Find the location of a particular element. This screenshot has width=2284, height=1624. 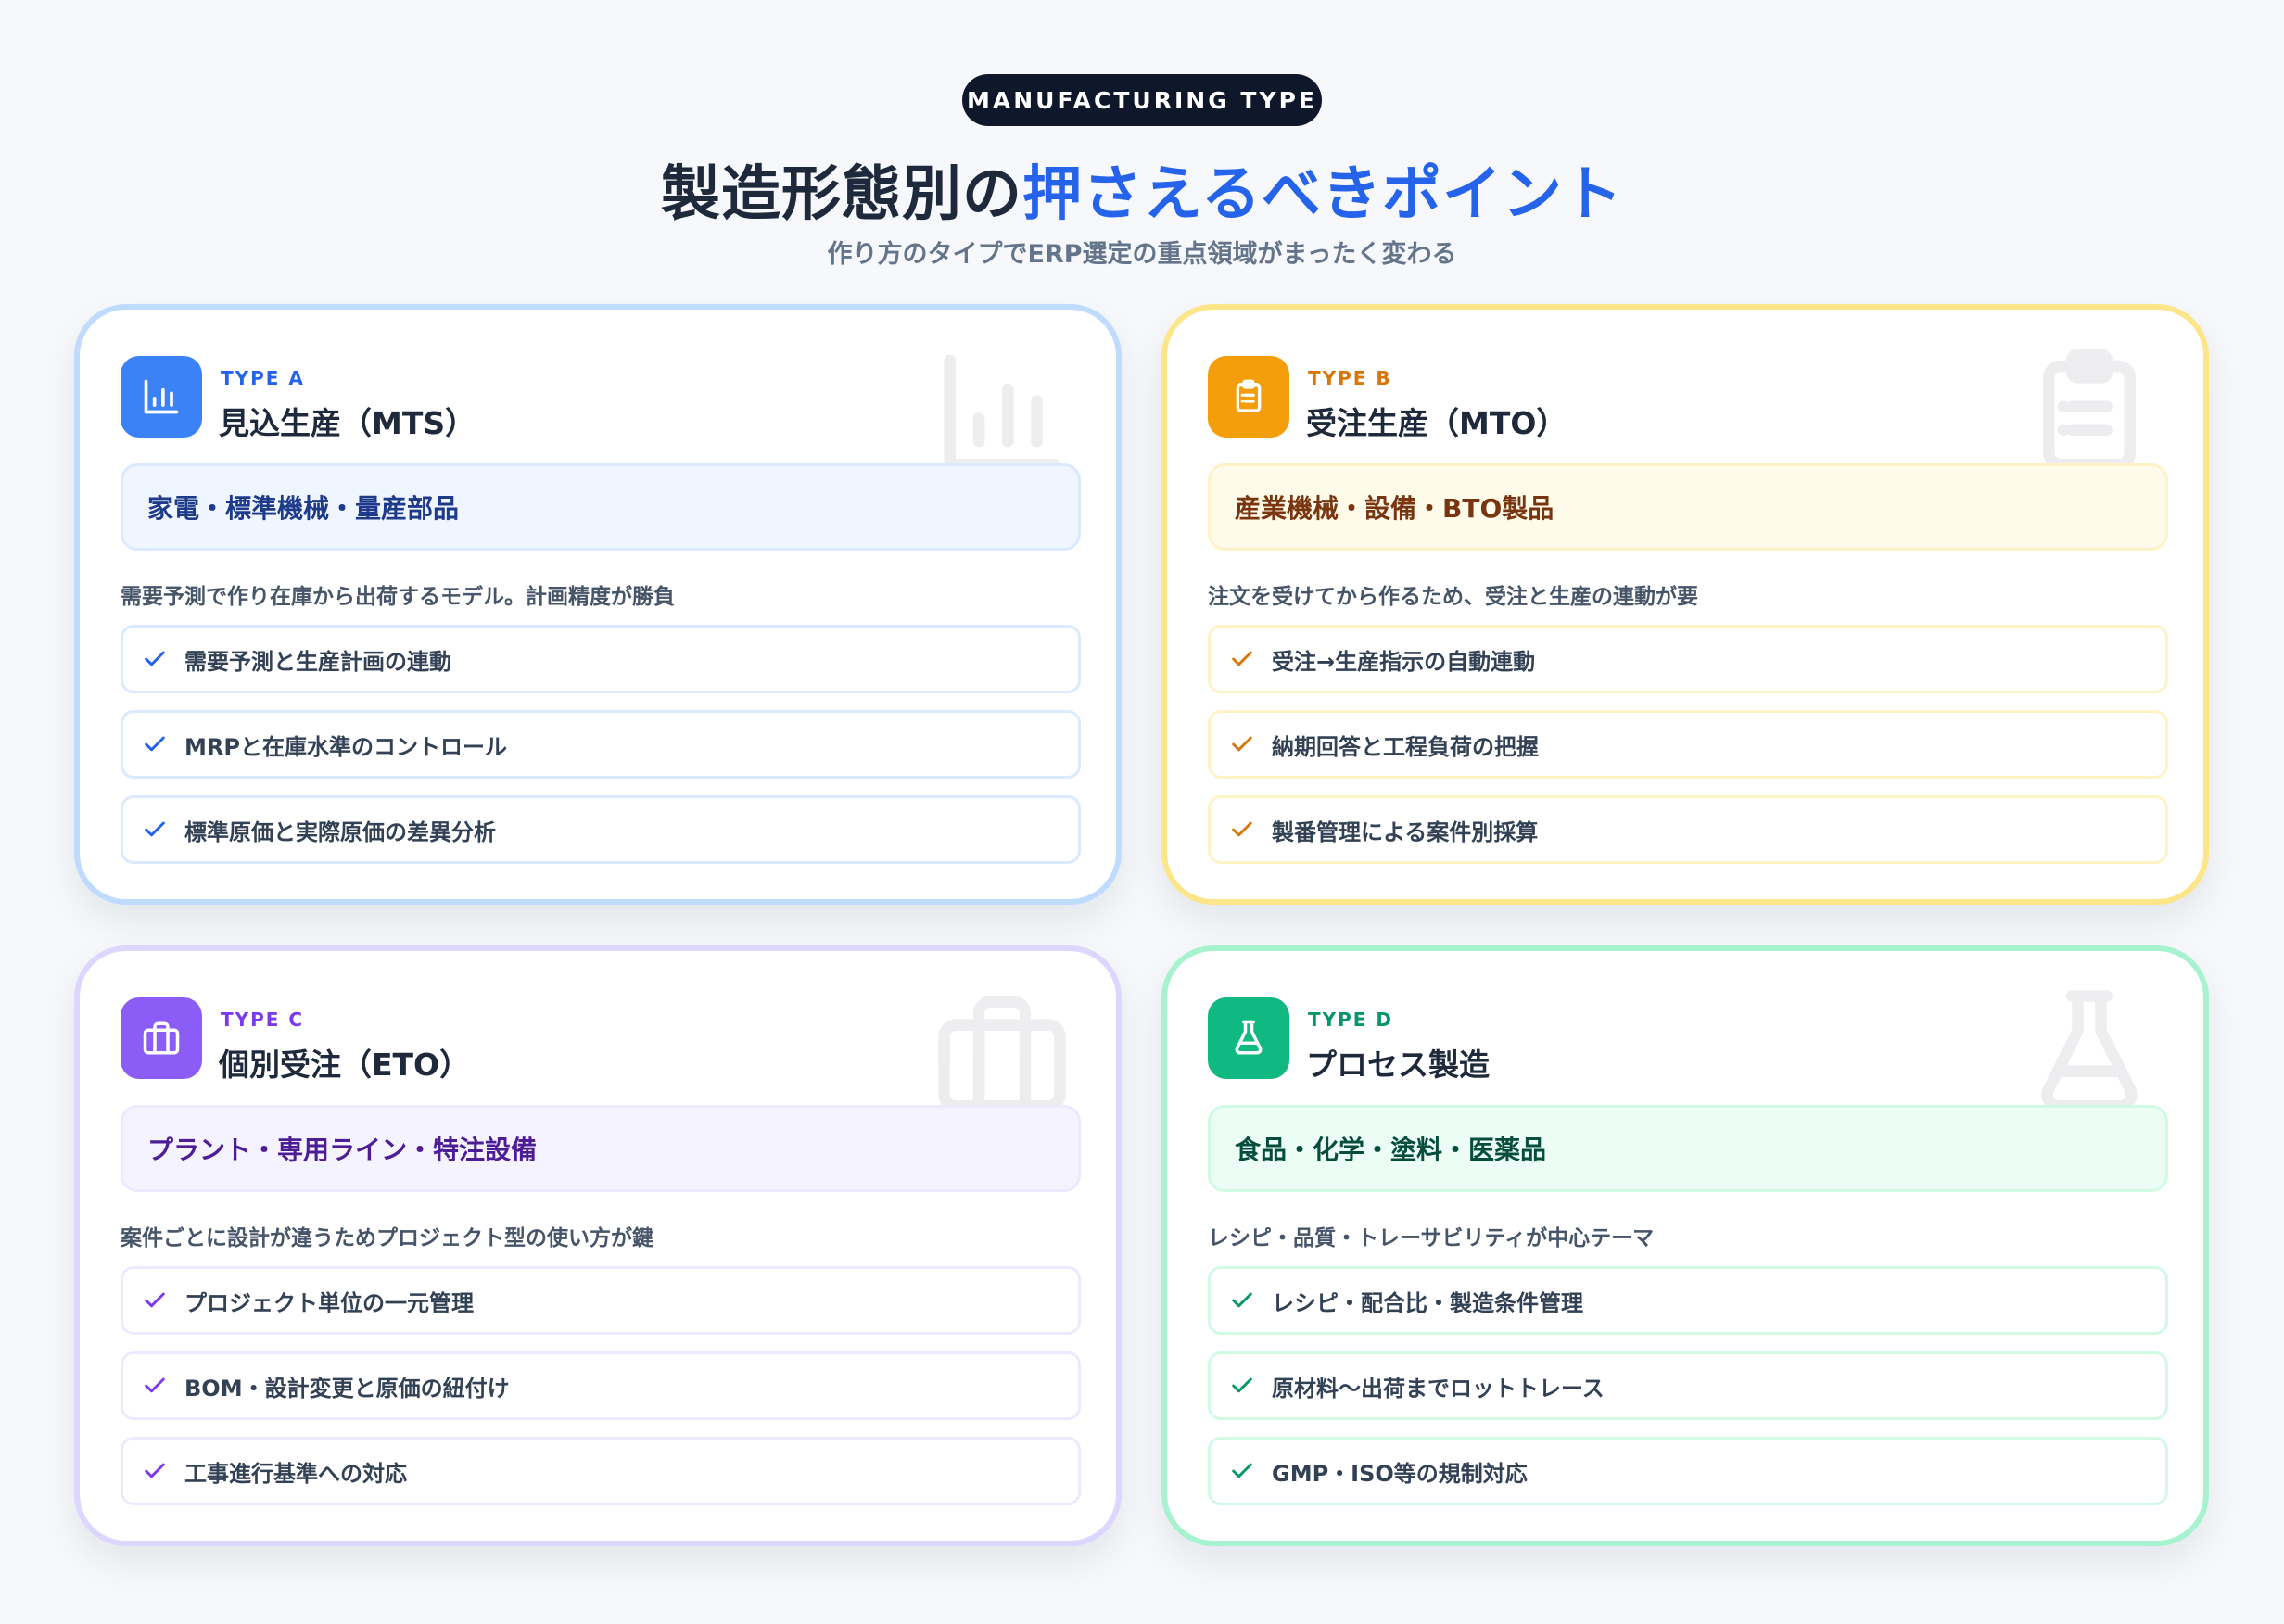

page-subtitle: 作り方のタイプでERP選定の重点領域がまったく変わる is located at coordinates (1142, 254).